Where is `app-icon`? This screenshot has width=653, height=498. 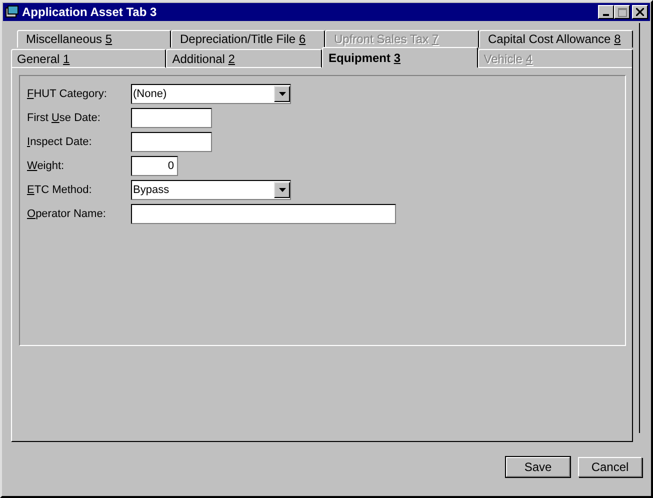
app-icon is located at coordinates (12, 12).